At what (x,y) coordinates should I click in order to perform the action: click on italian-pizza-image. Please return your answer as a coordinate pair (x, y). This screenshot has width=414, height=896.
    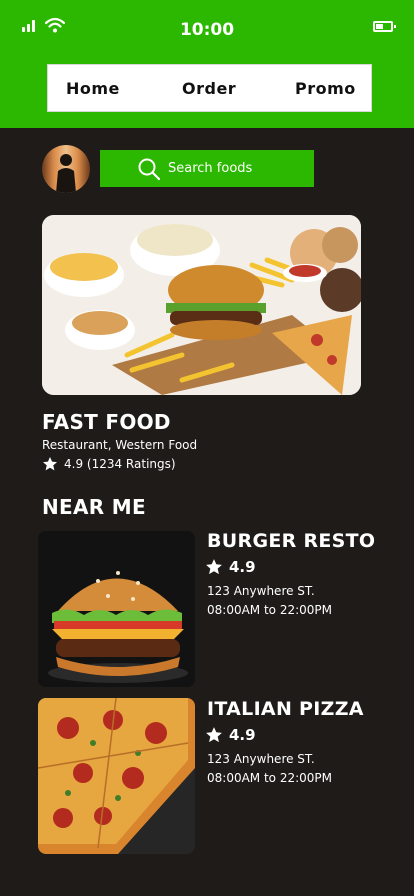
    Looking at the image, I should click on (116, 776).